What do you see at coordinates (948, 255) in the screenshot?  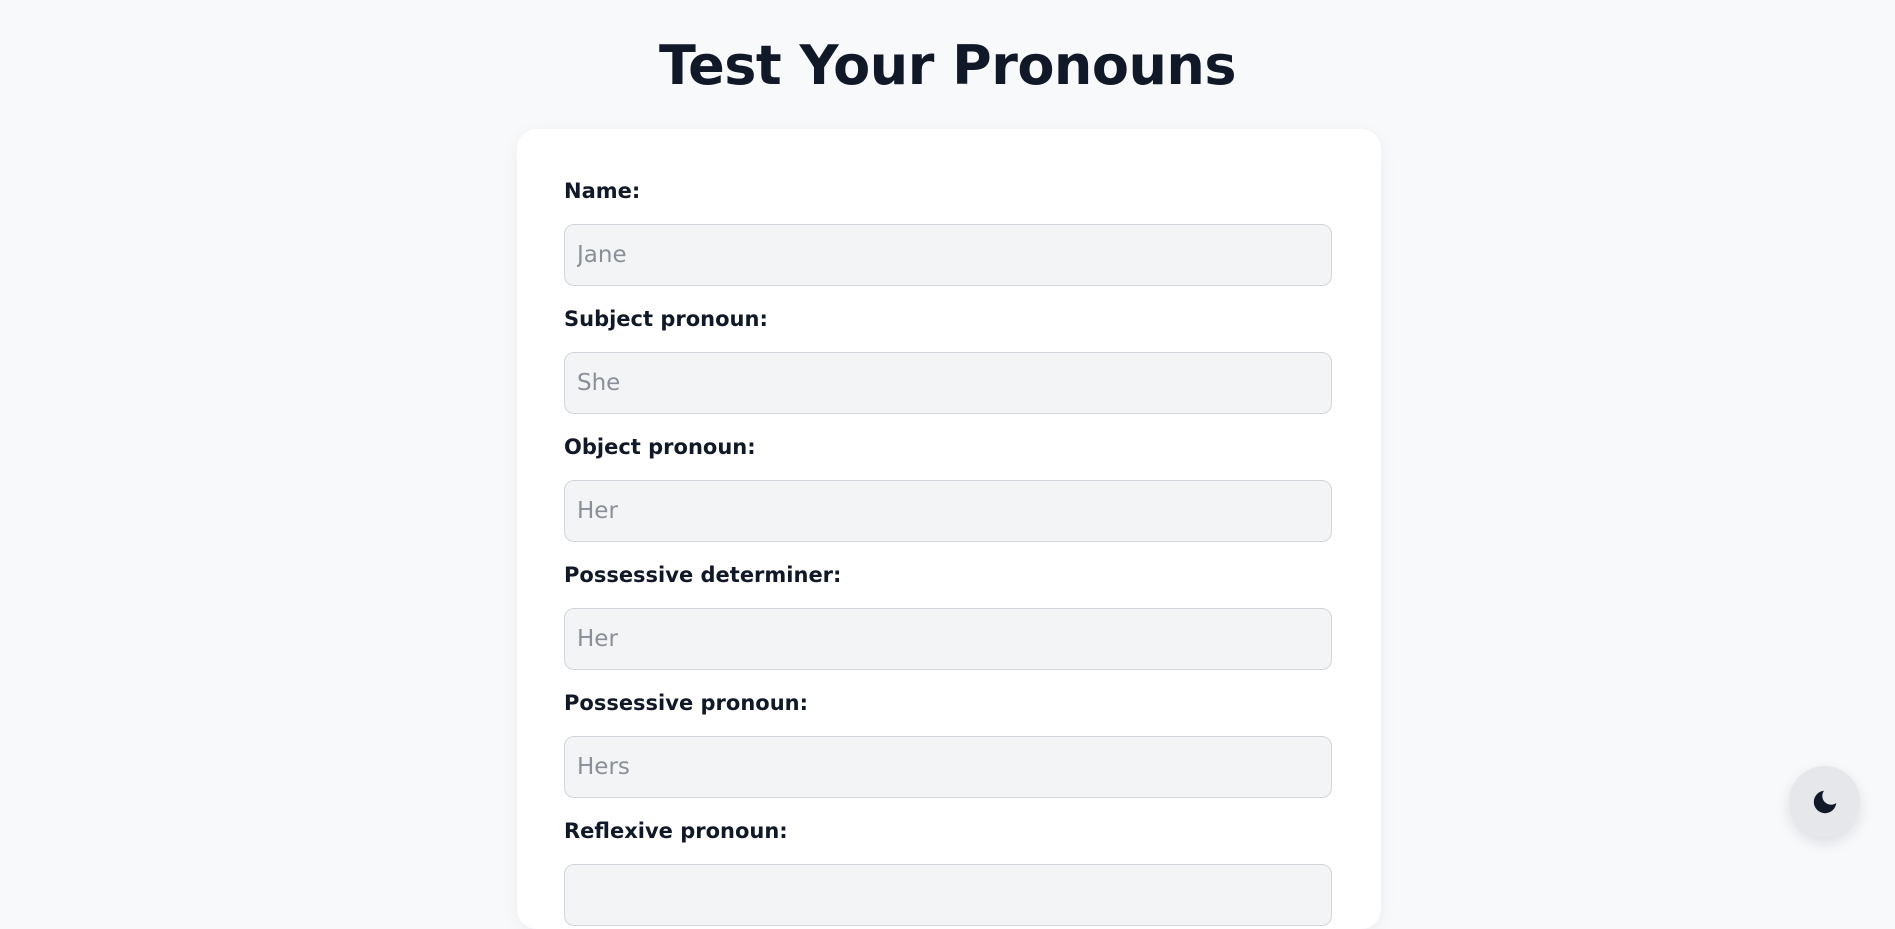 I see `name-input` at bounding box center [948, 255].